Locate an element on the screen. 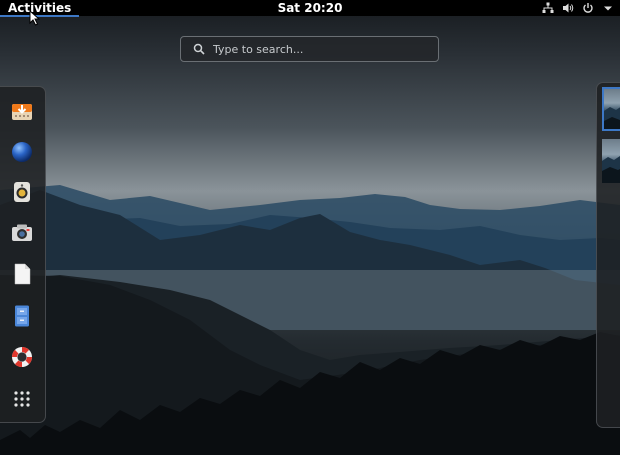 This screenshot has width=620, height=455. document-icon is located at coordinates (22, 274).